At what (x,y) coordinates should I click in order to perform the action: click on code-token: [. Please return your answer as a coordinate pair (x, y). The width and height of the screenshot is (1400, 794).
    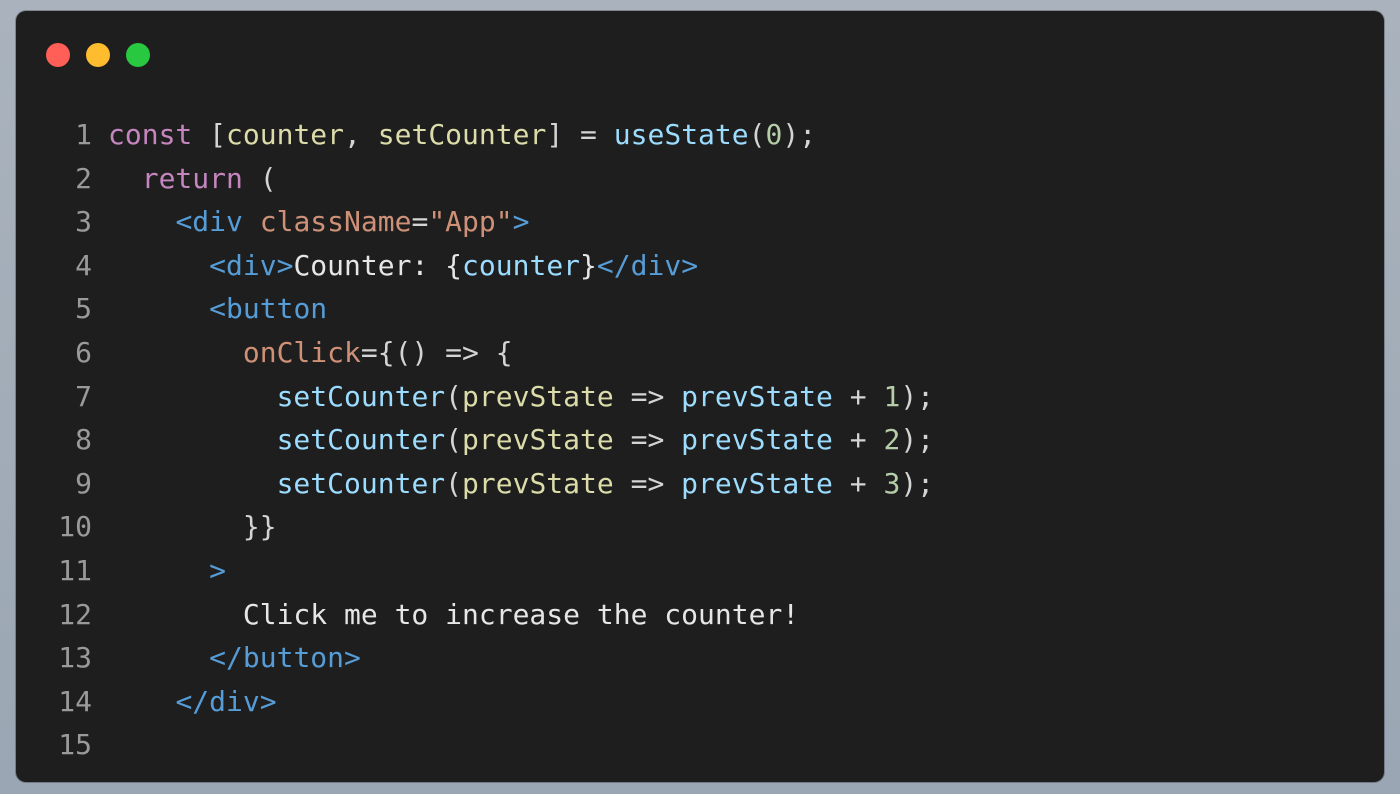
    Looking at the image, I should click on (209, 134).